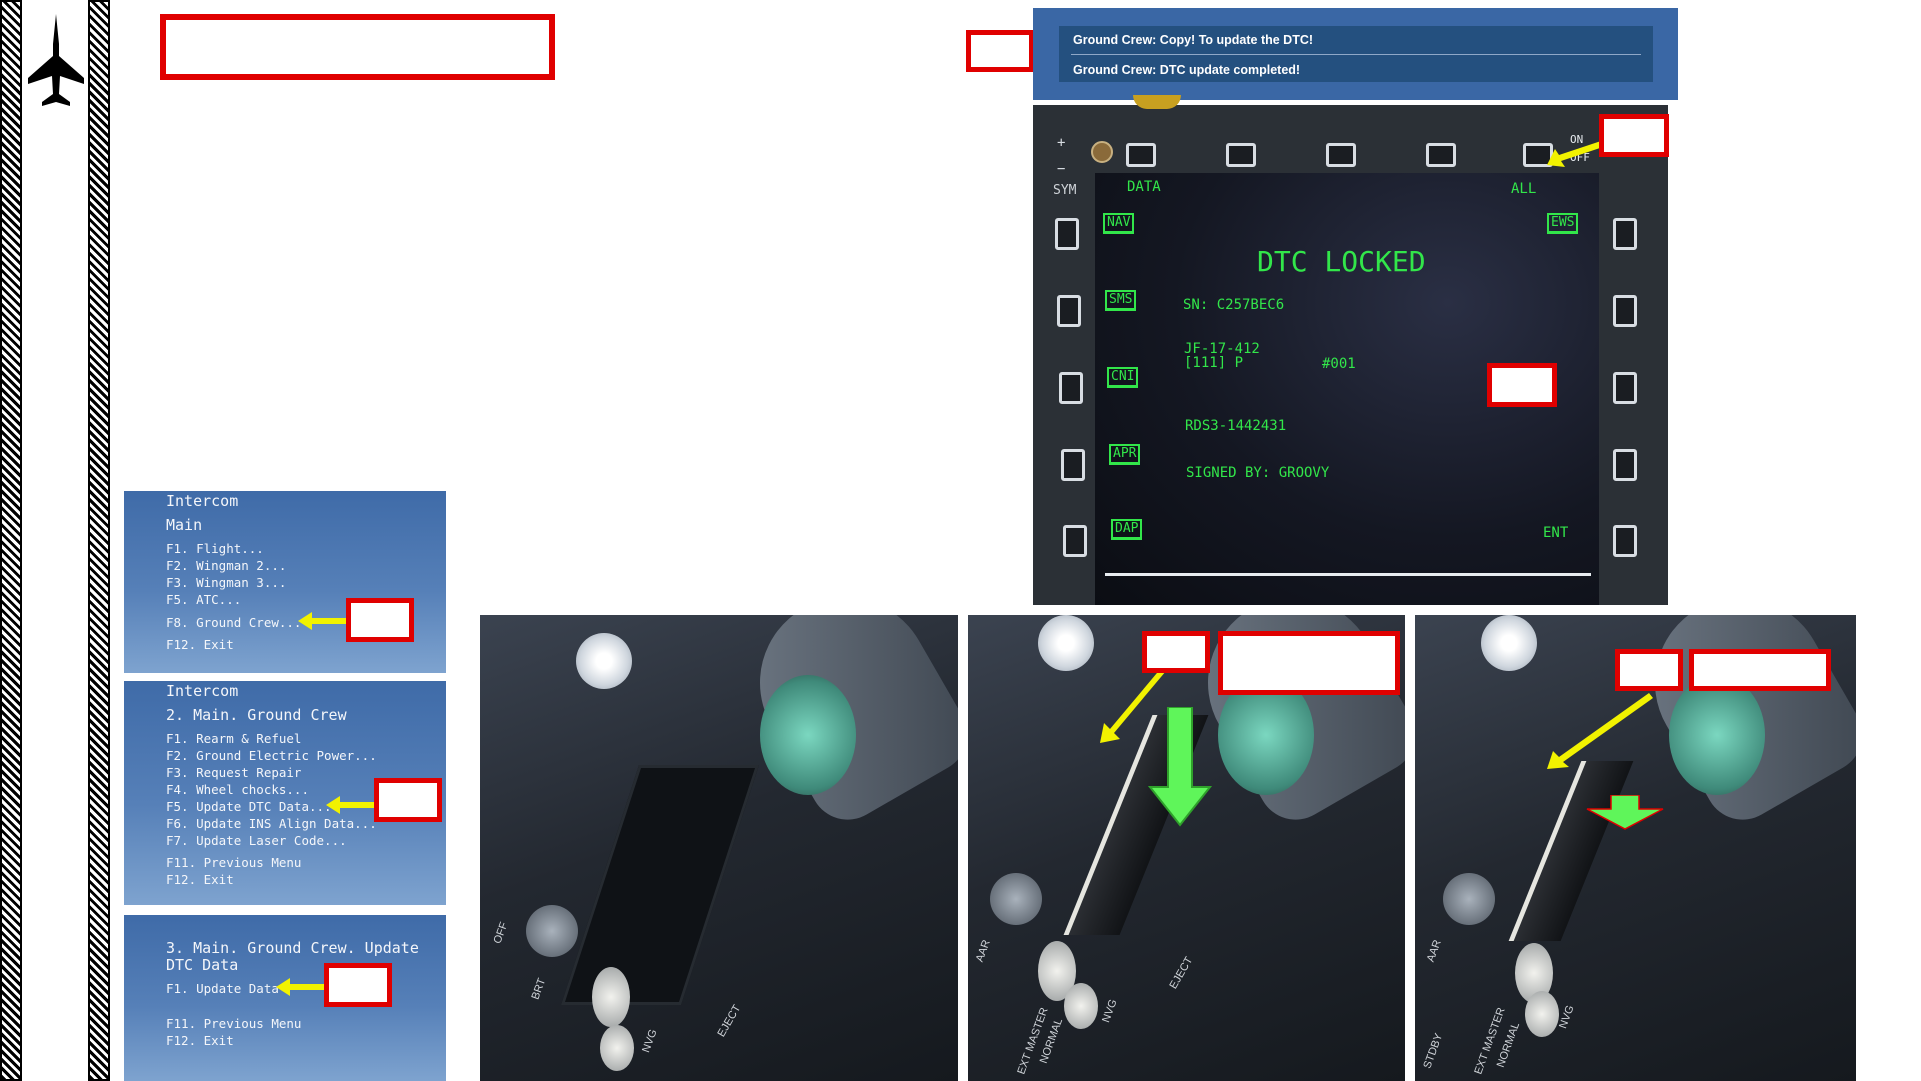 The width and height of the screenshot is (1921, 1081). I want to click on green-arrow-down-icon, so click(1625, 812).